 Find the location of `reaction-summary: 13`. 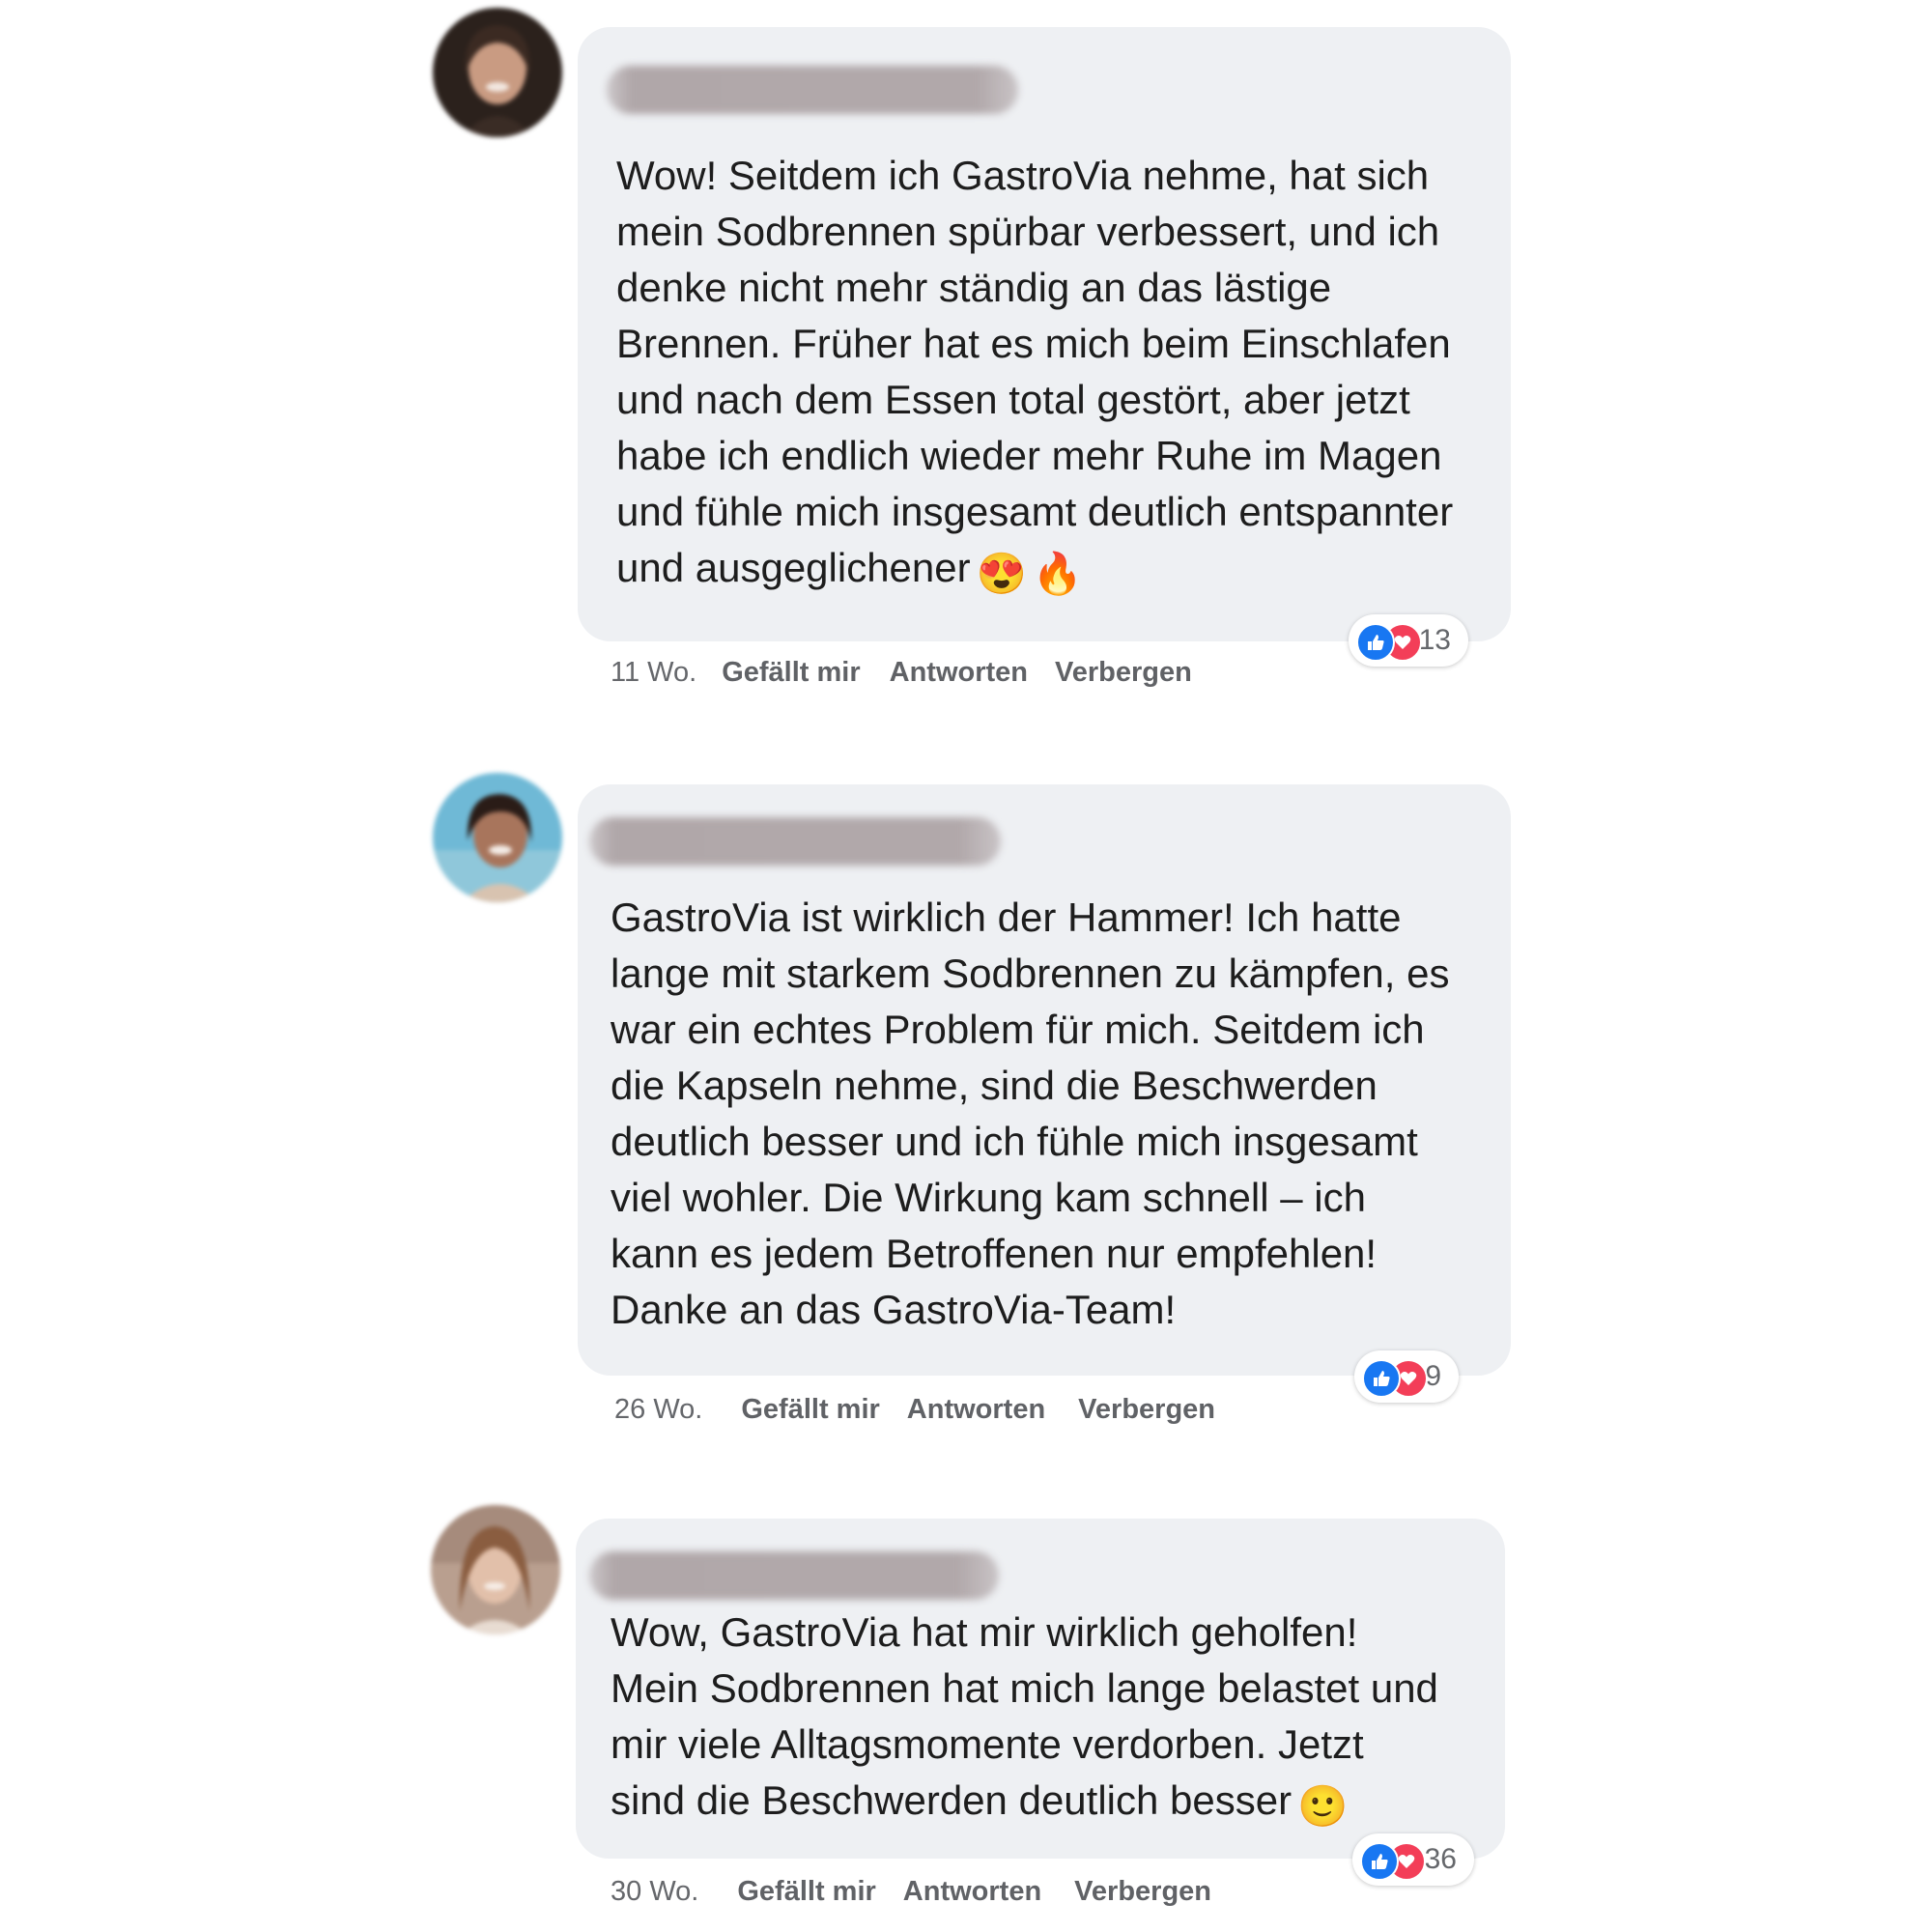

reaction-summary: 13 is located at coordinates (1408, 640).